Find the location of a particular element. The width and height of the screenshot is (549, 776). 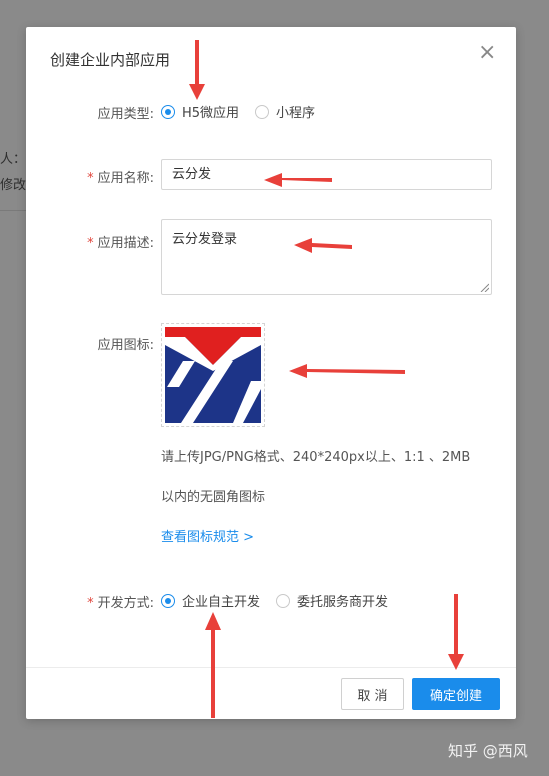

app-type-radio-group: H5微应用 小程序 is located at coordinates (238, 111).